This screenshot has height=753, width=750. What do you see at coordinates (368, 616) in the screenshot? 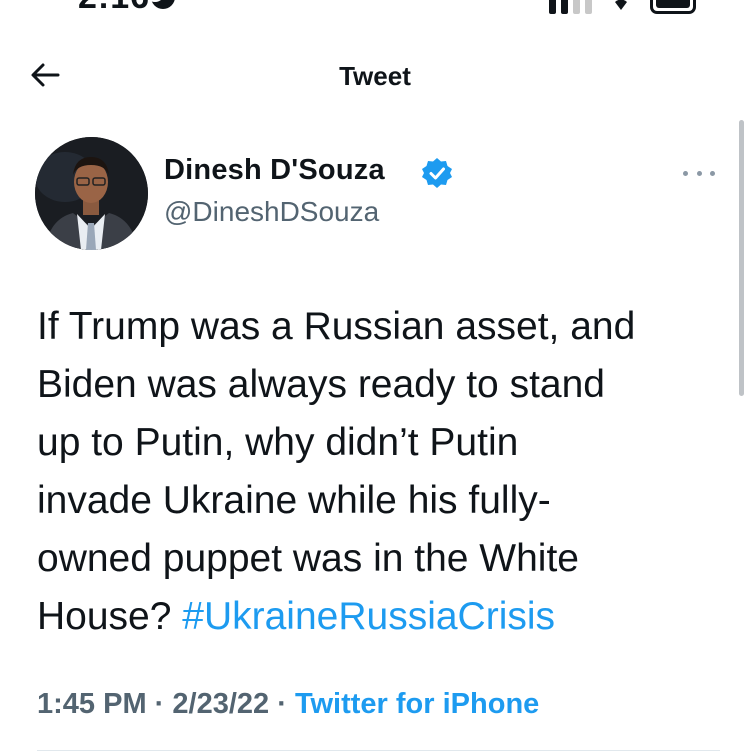
I see `hashtag-link: #UkraineRussiaCrisis` at bounding box center [368, 616].